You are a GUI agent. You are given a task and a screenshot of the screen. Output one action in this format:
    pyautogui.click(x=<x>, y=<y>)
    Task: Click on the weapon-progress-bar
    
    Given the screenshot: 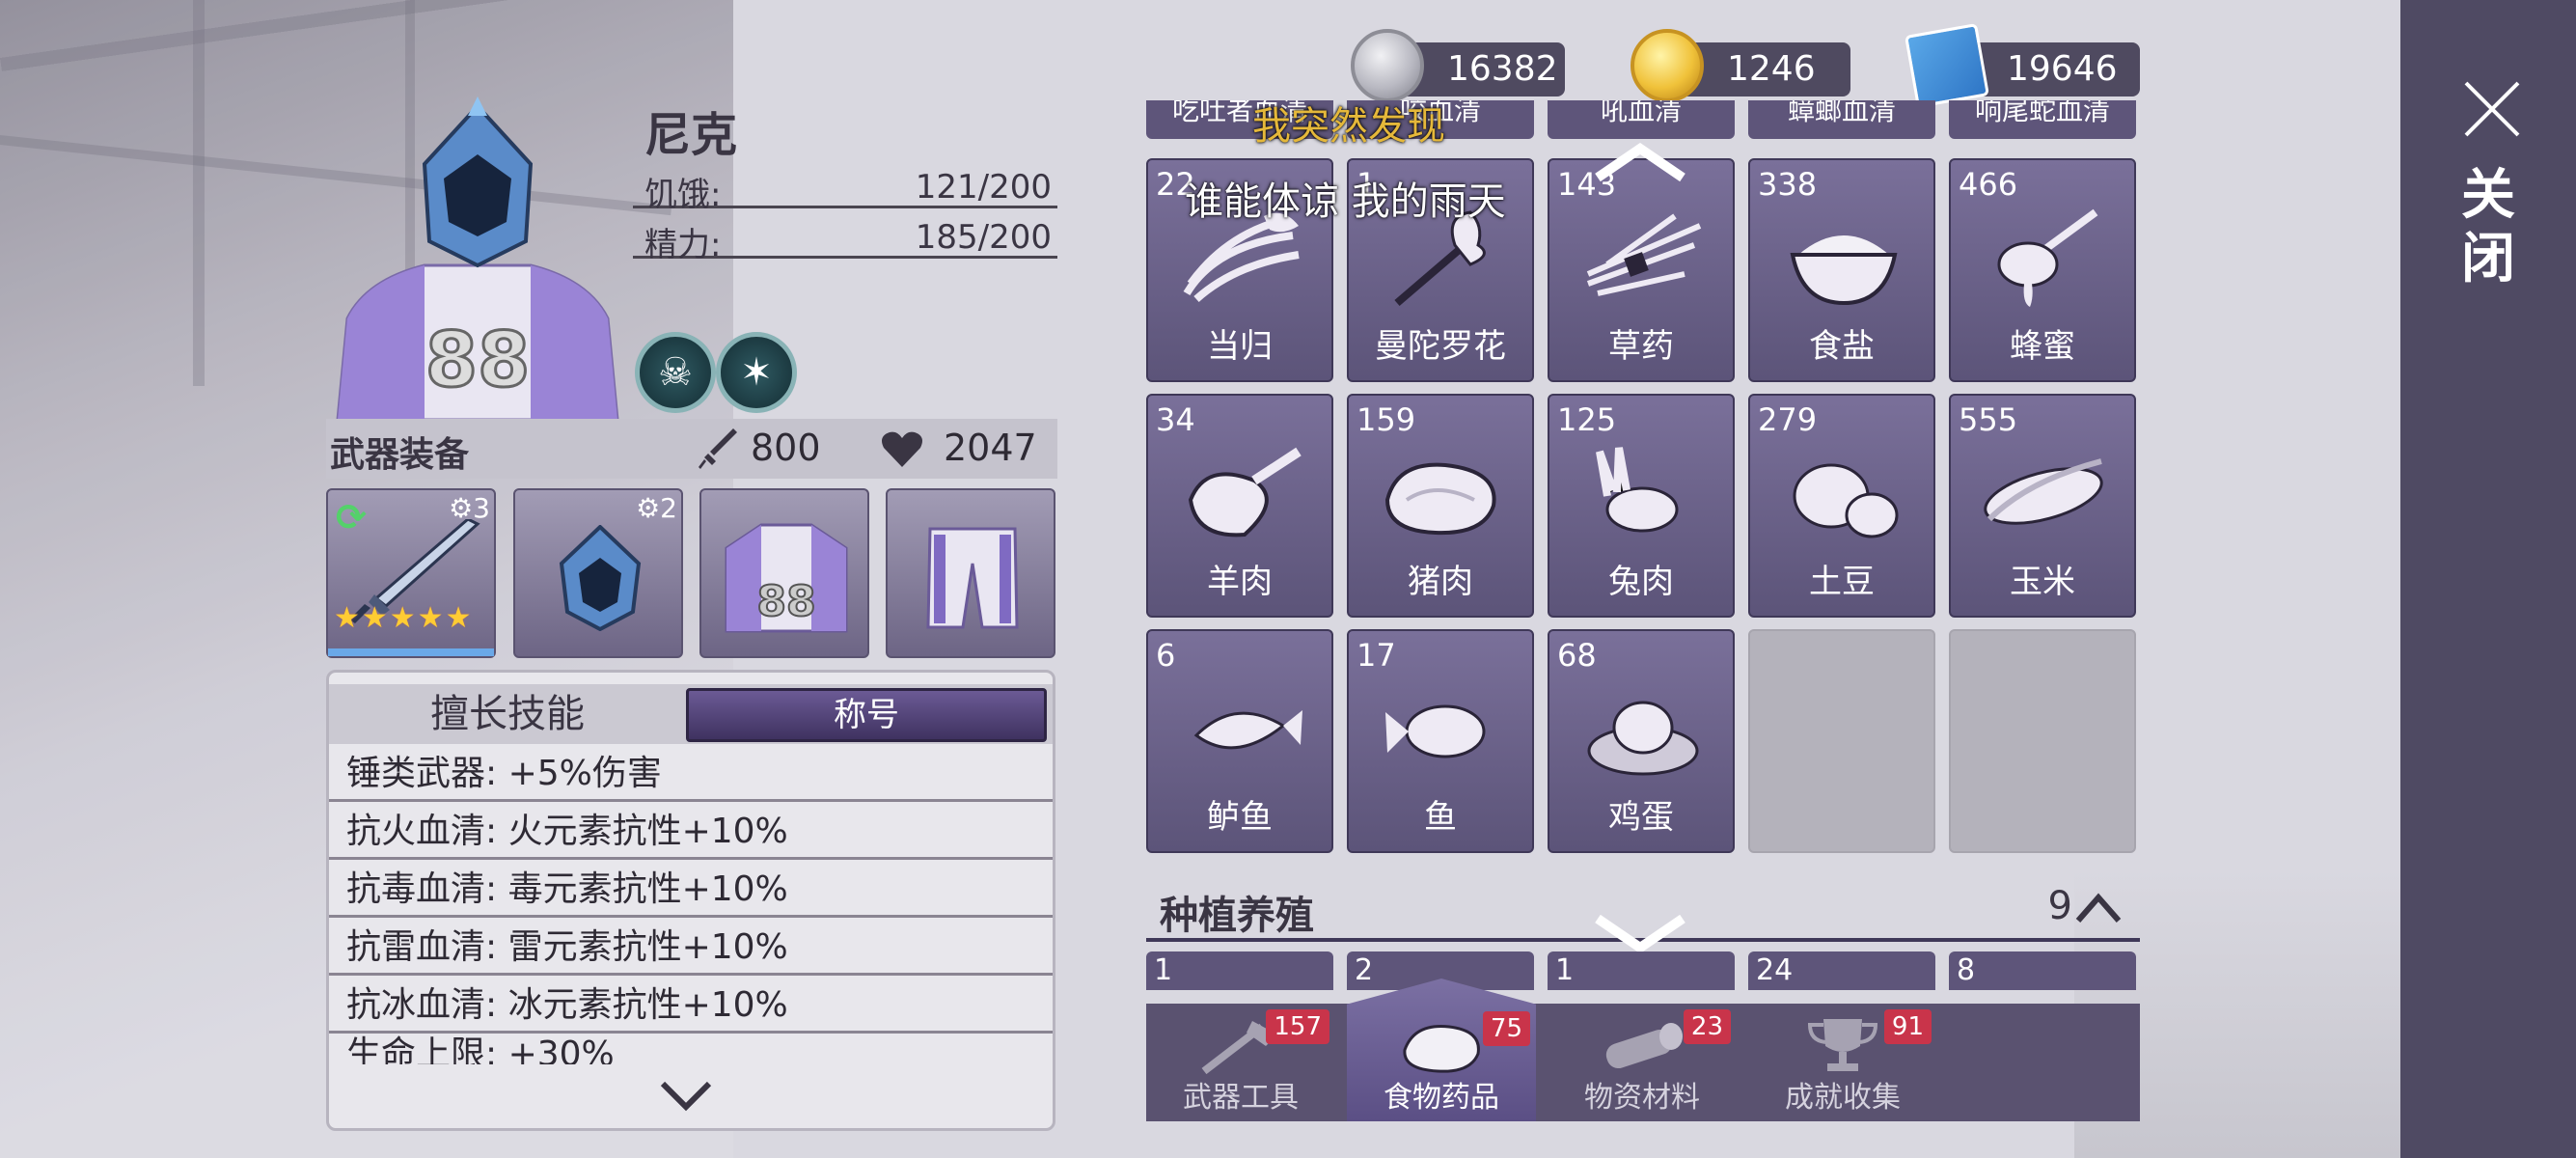 What is the action you would take?
    pyautogui.click(x=411, y=652)
    